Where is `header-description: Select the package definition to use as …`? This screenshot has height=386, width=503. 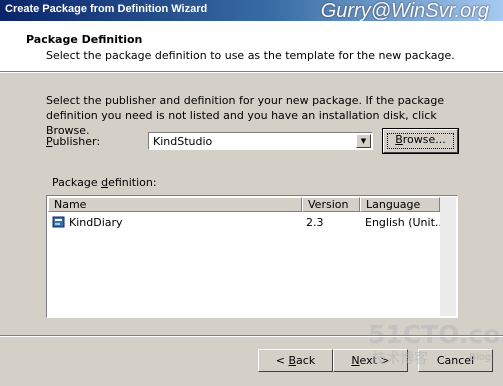 header-description: Select the package definition to use as … is located at coordinates (250, 55).